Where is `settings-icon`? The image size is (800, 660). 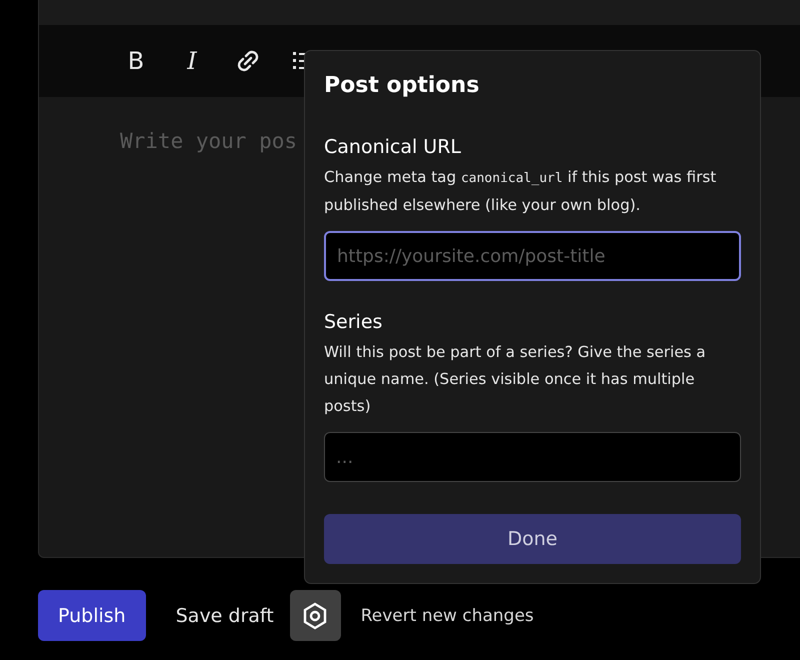 settings-icon is located at coordinates (315, 616).